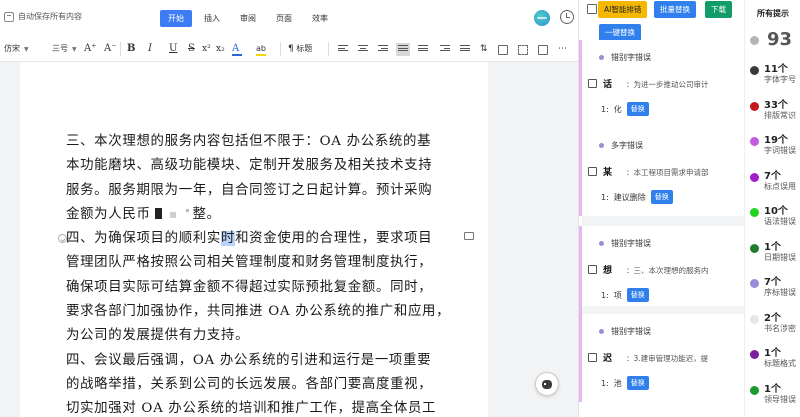 The width and height of the screenshot is (800, 417). I want to click on more-icon: ⋯, so click(562, 49).